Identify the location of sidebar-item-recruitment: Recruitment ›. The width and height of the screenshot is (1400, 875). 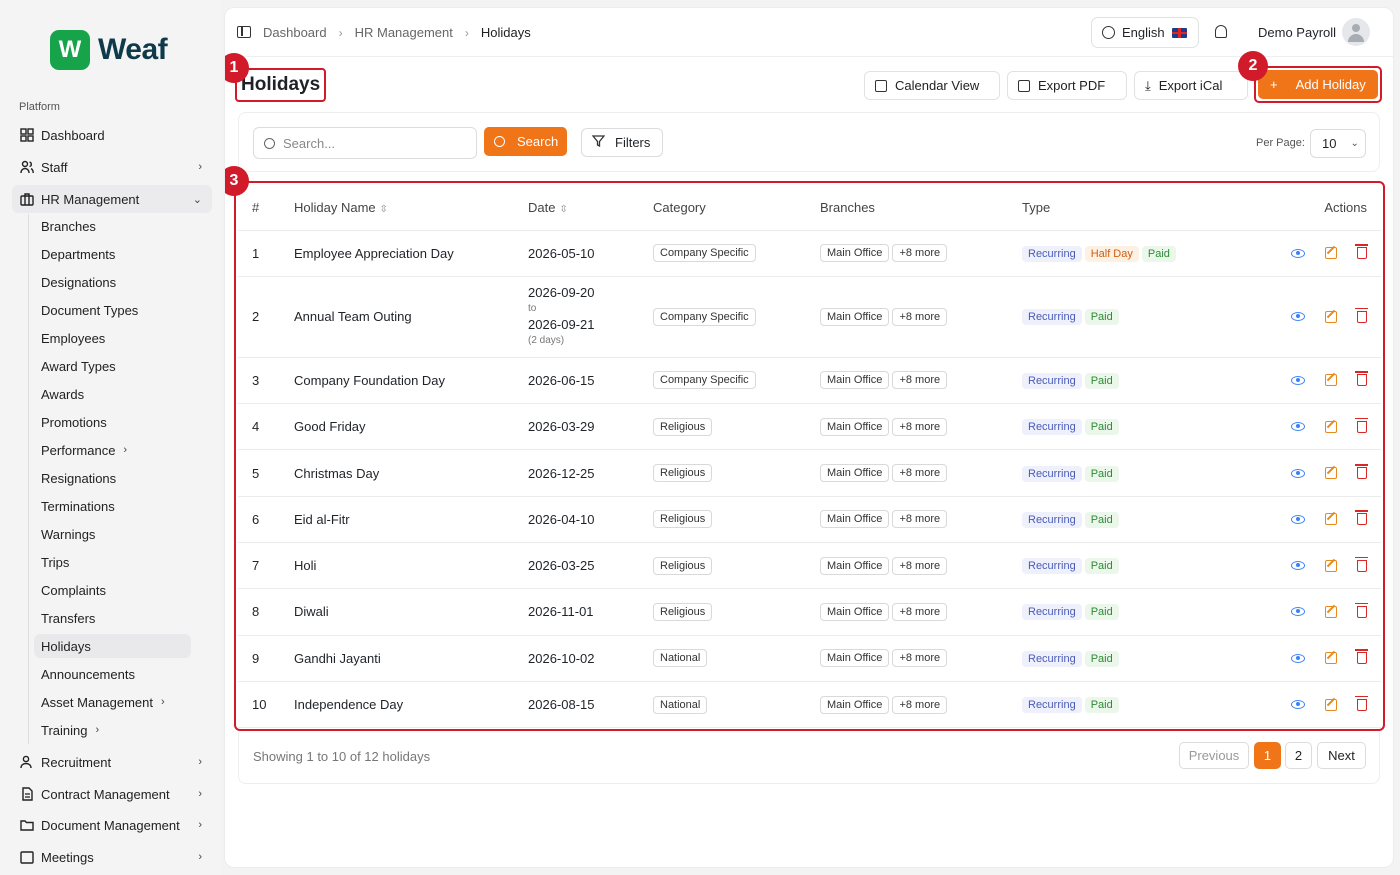
(112, 762).